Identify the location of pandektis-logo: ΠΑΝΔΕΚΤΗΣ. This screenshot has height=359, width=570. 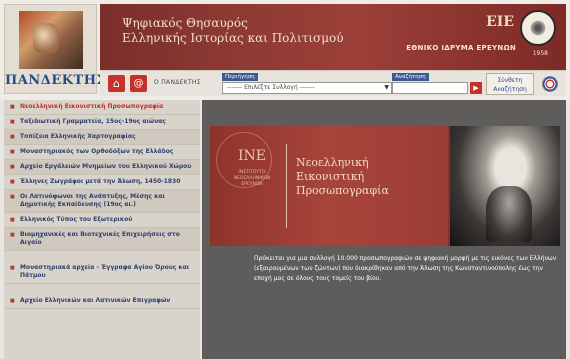
(55, 49).